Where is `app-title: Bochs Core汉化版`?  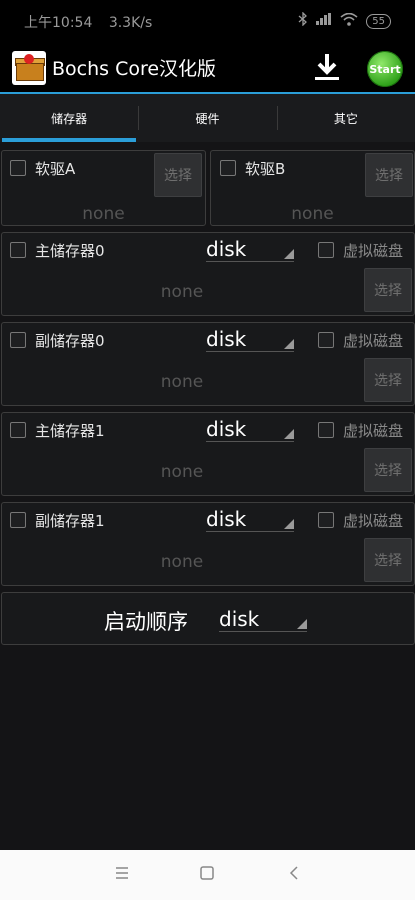 app-title: Bochs Core汉化版 is located at coordinates (134, 69).